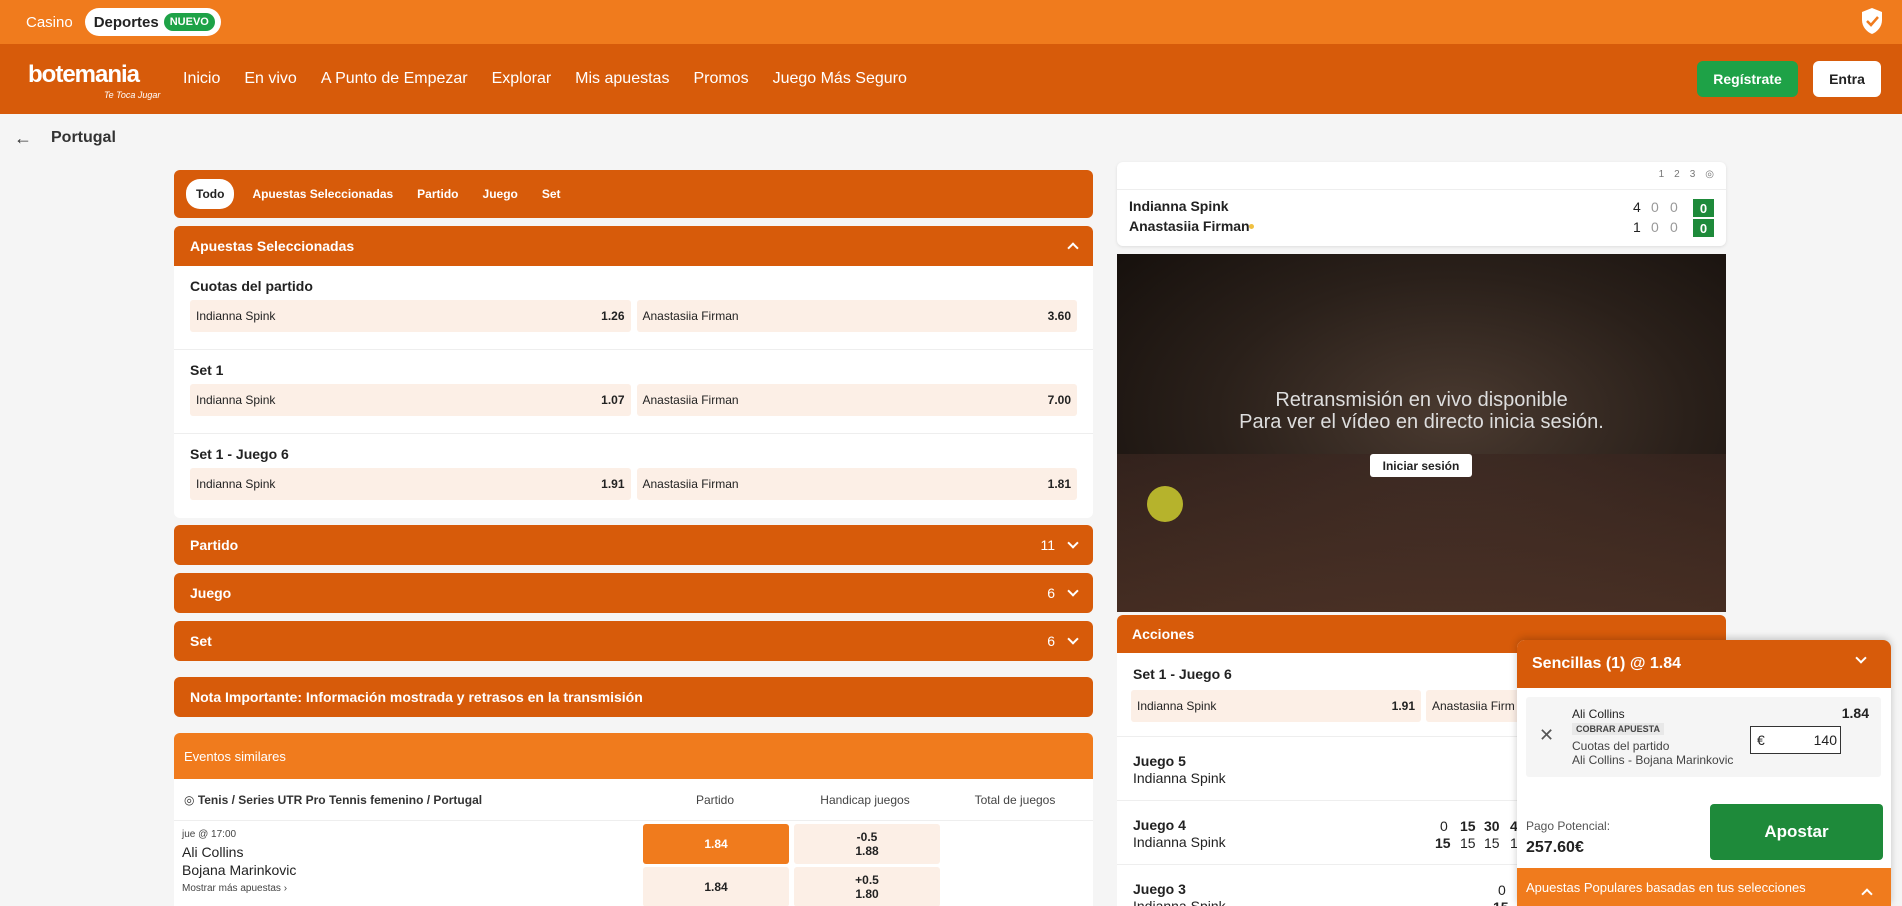 This screenshot has height=906, width=1902. I want to click on odds-button: 1.84, so click(716, 886).